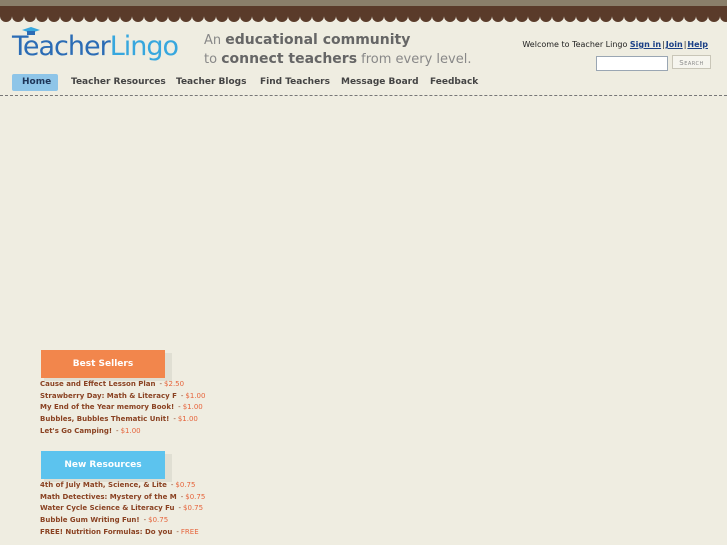 The width and height of the screenshot is (727, 545). Describe the element at coordinates (174, 384) in the screenshot. I see `item-price: $2.50` at that location.